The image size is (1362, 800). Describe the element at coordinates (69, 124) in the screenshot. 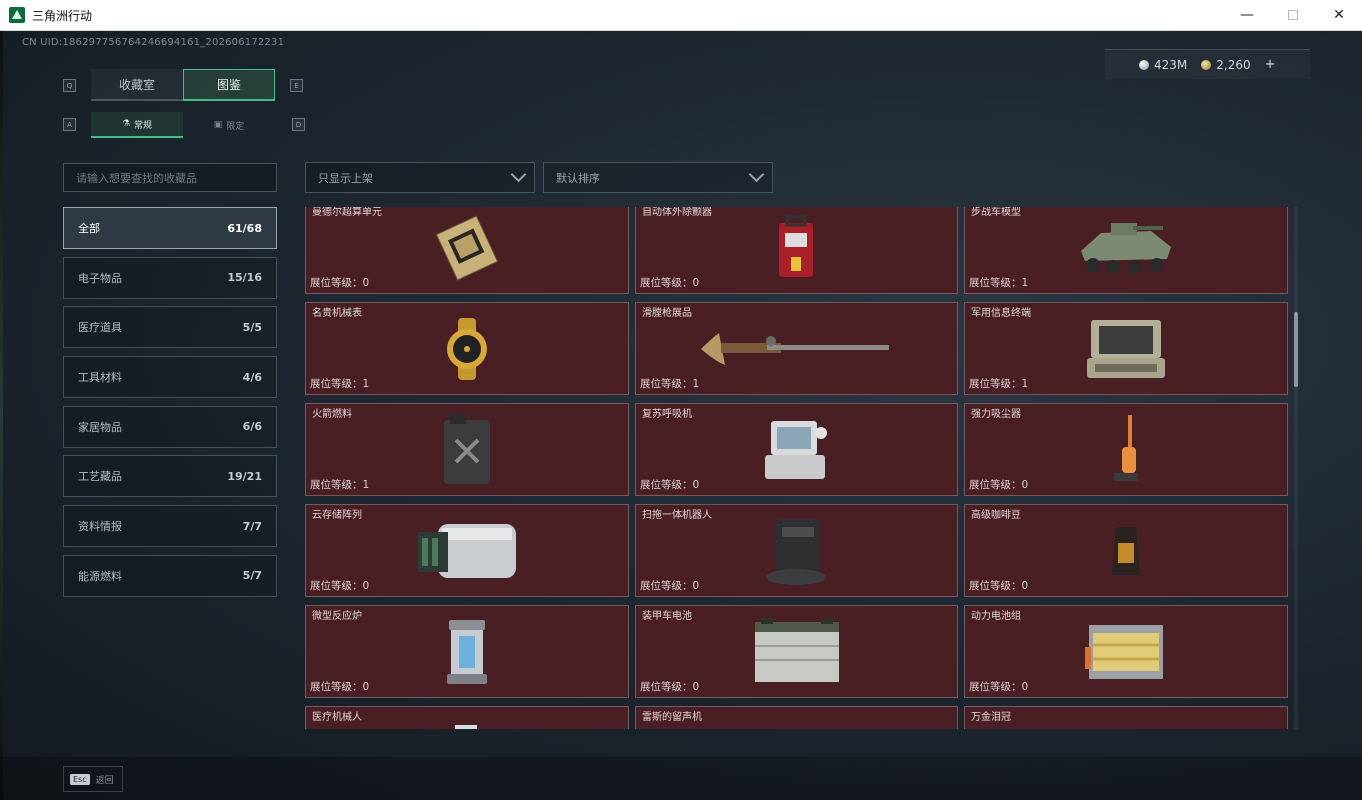

I see `key-hint-a: A` at that location.